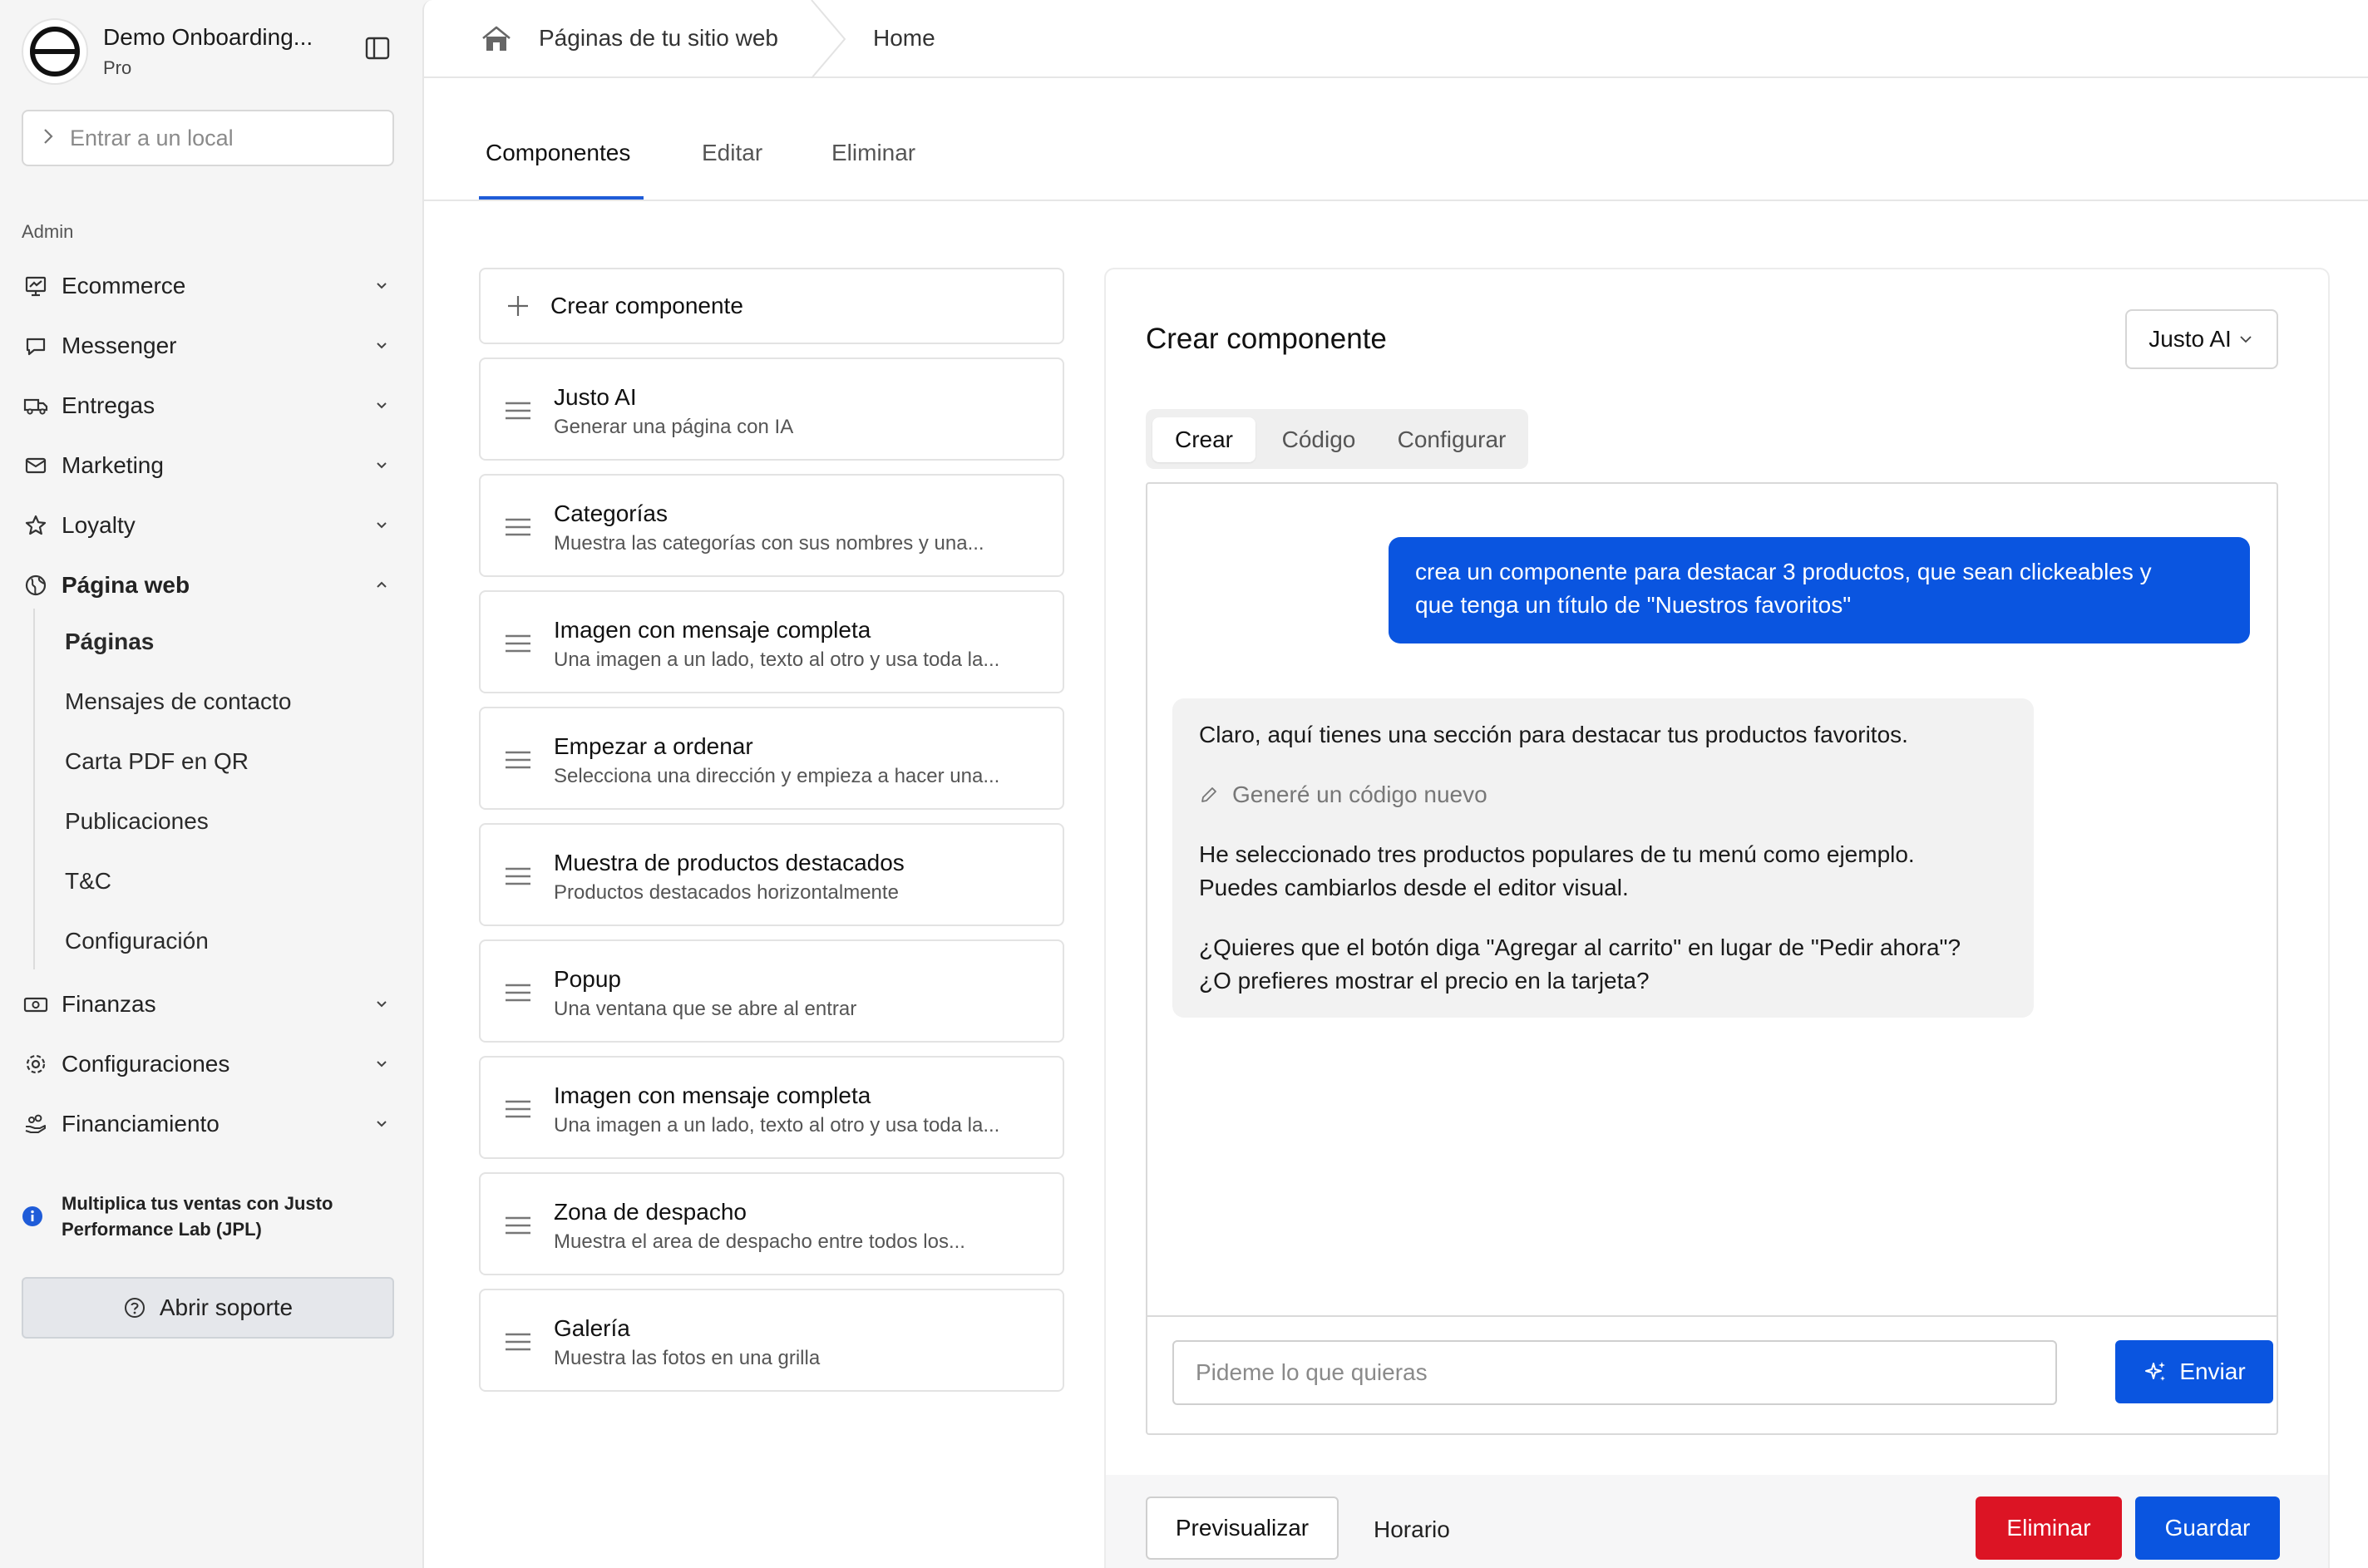 This screenshot has height=1568, width=2368. I want to click on sidebar-item-label: Finanzas, so click(109, 1004).